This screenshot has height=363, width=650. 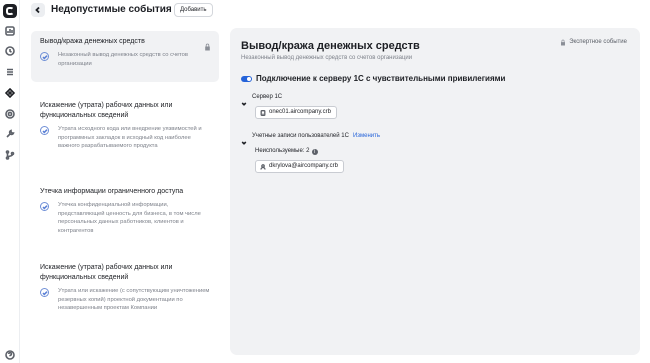 What do you see at coordinates (10, 51) in the screenshot?
I see `clock-icon` at bounding box center [10, 51].